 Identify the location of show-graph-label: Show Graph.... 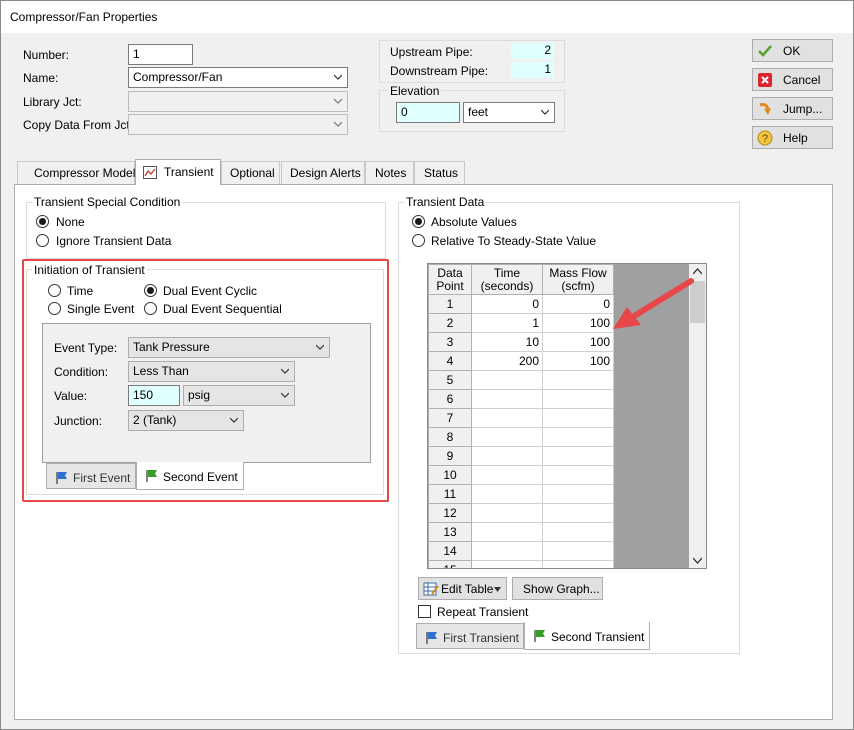
(561, 589).